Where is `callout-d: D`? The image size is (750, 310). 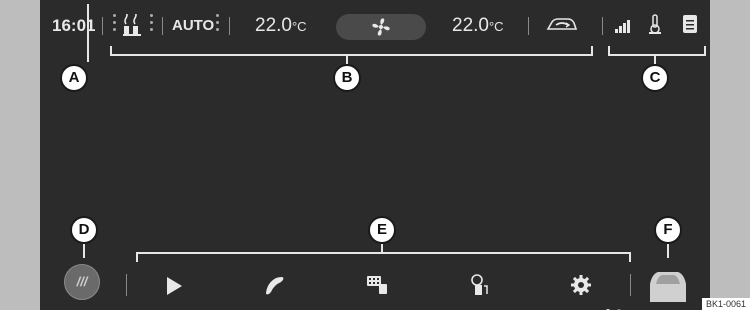
callout-d: D is located at coordinates (84, 230).